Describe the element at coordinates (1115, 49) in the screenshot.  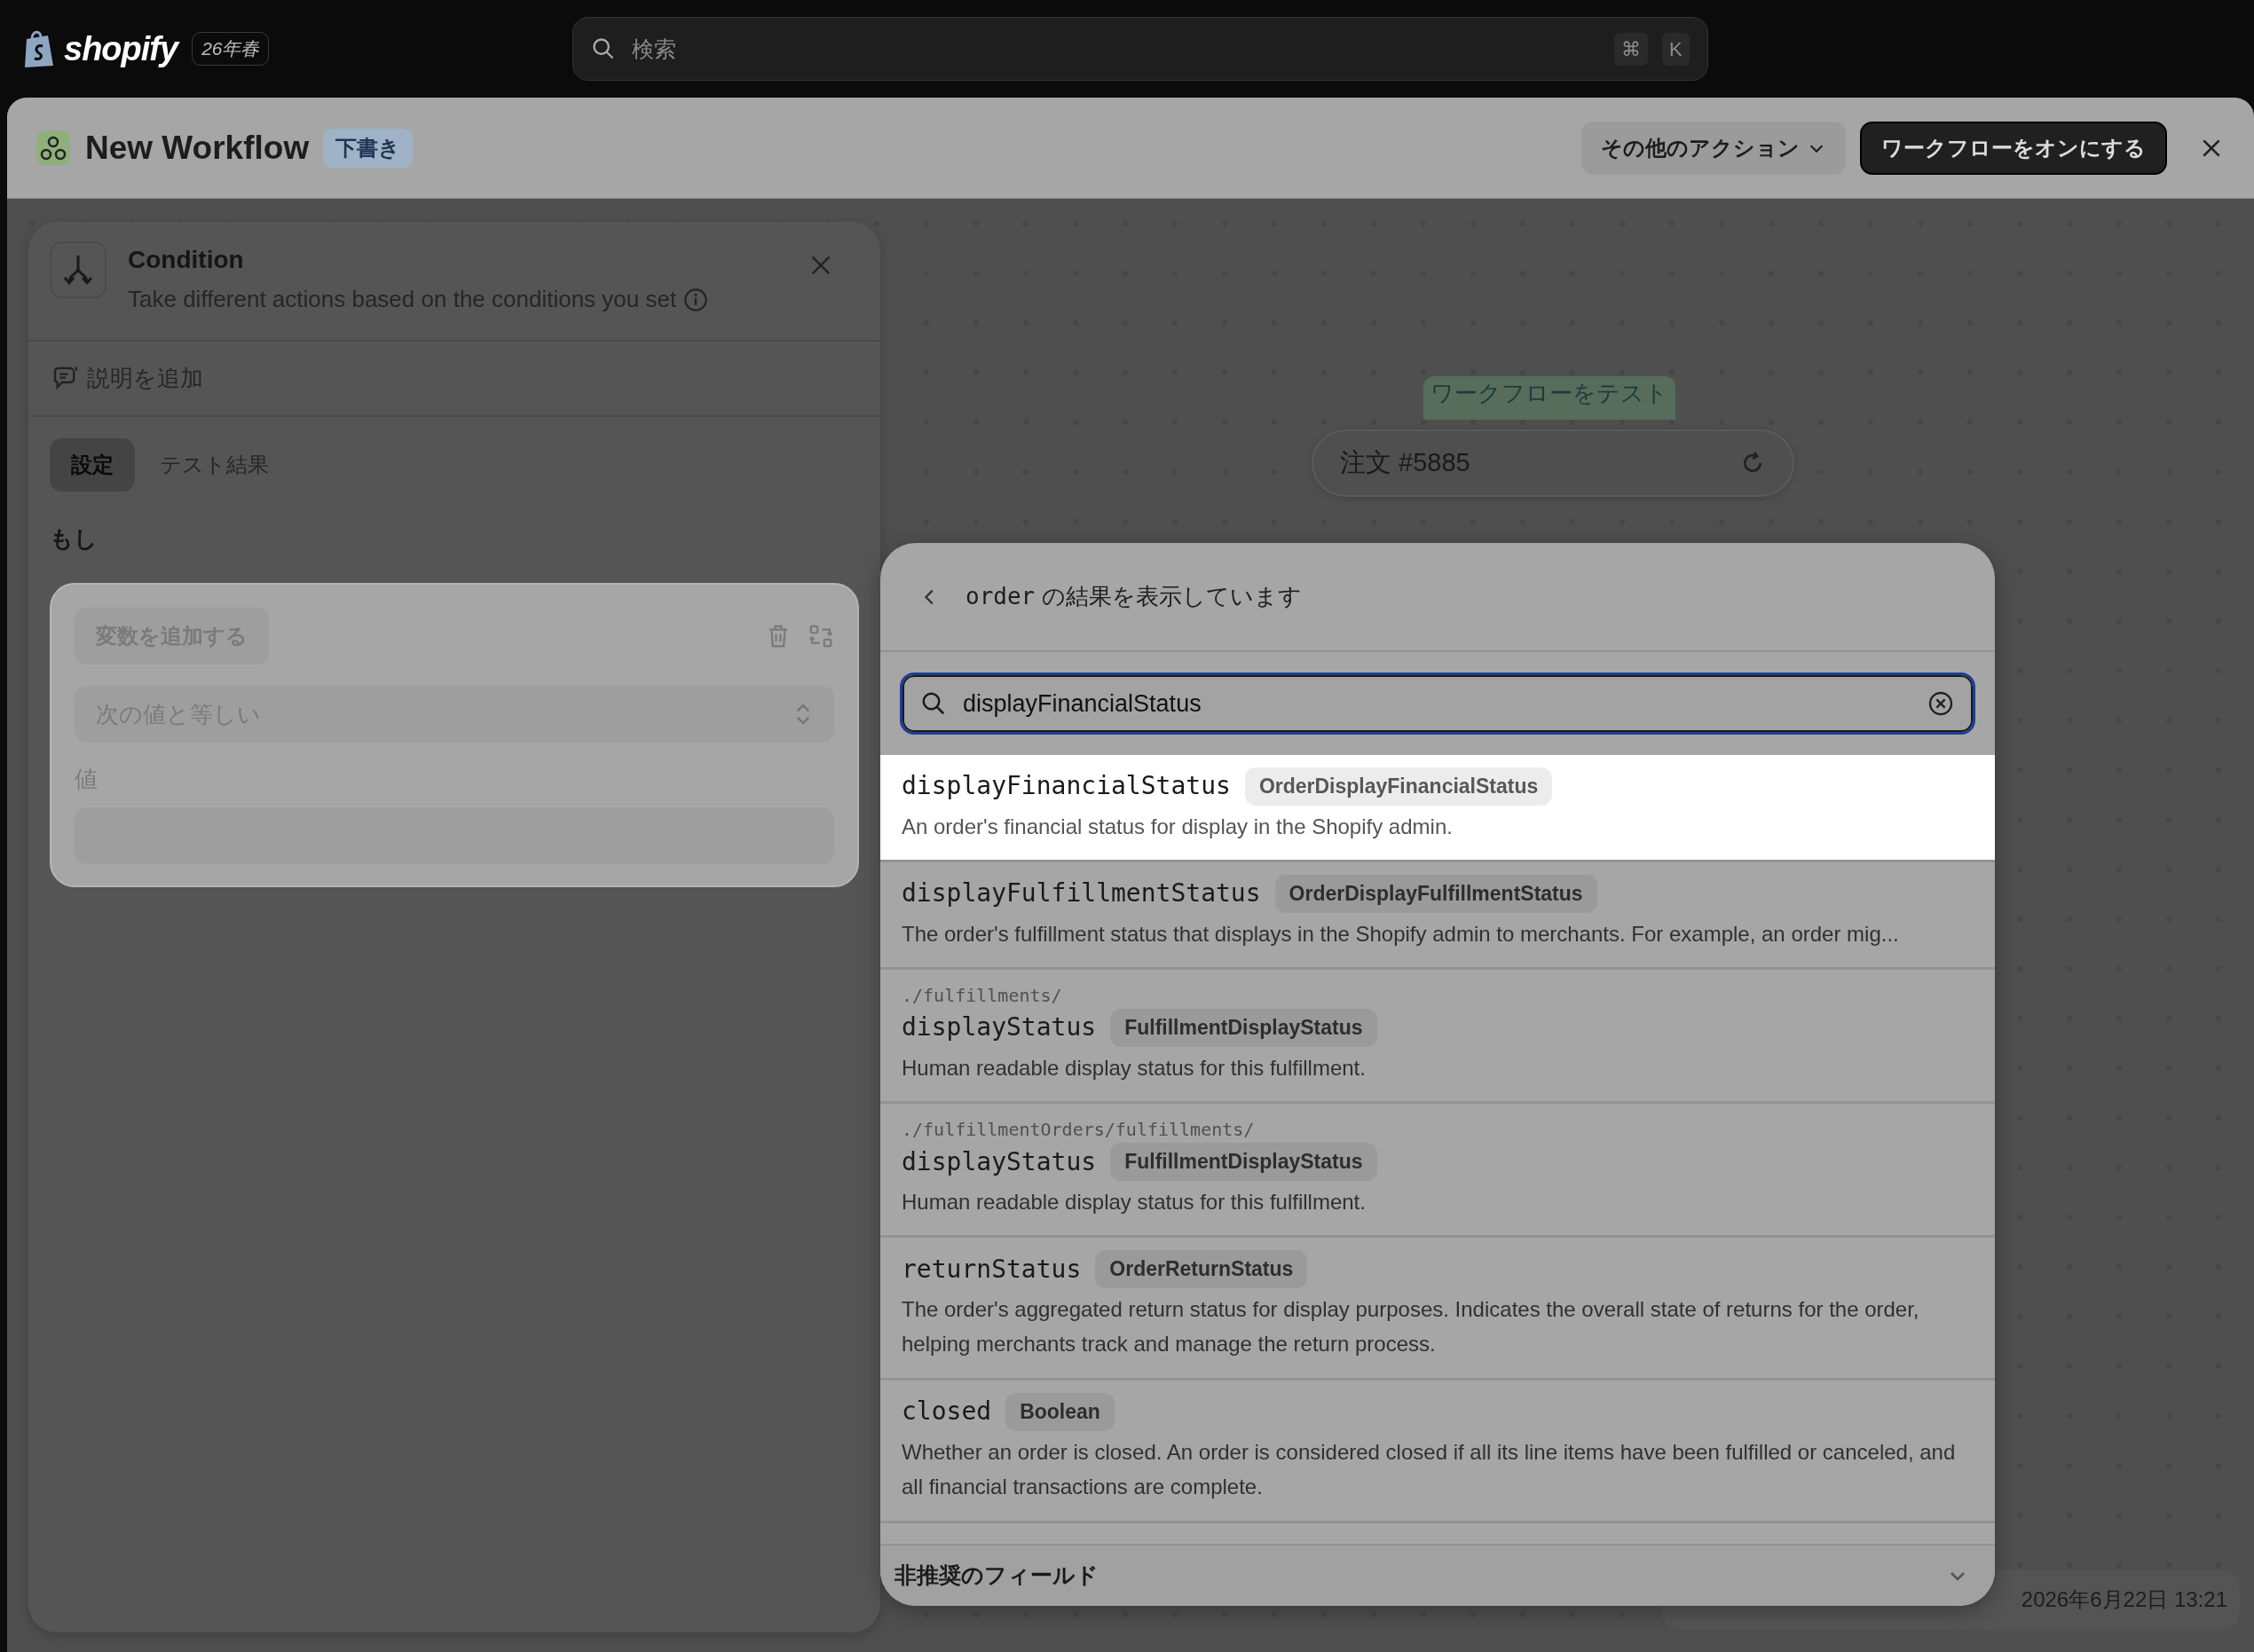
I see `search-field: 検索` at that location.